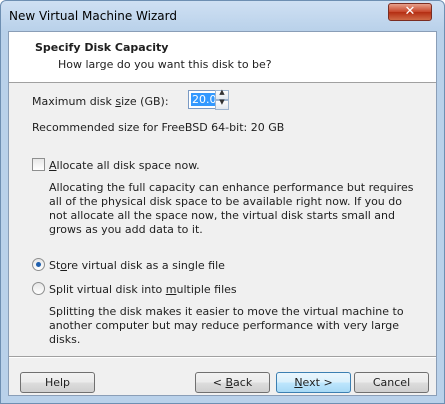  What do you see at coordinates (137, 265) in the screenshot?
I see `single-file-label: Store virtual disk as a single file` at bounding box center [137, 265].